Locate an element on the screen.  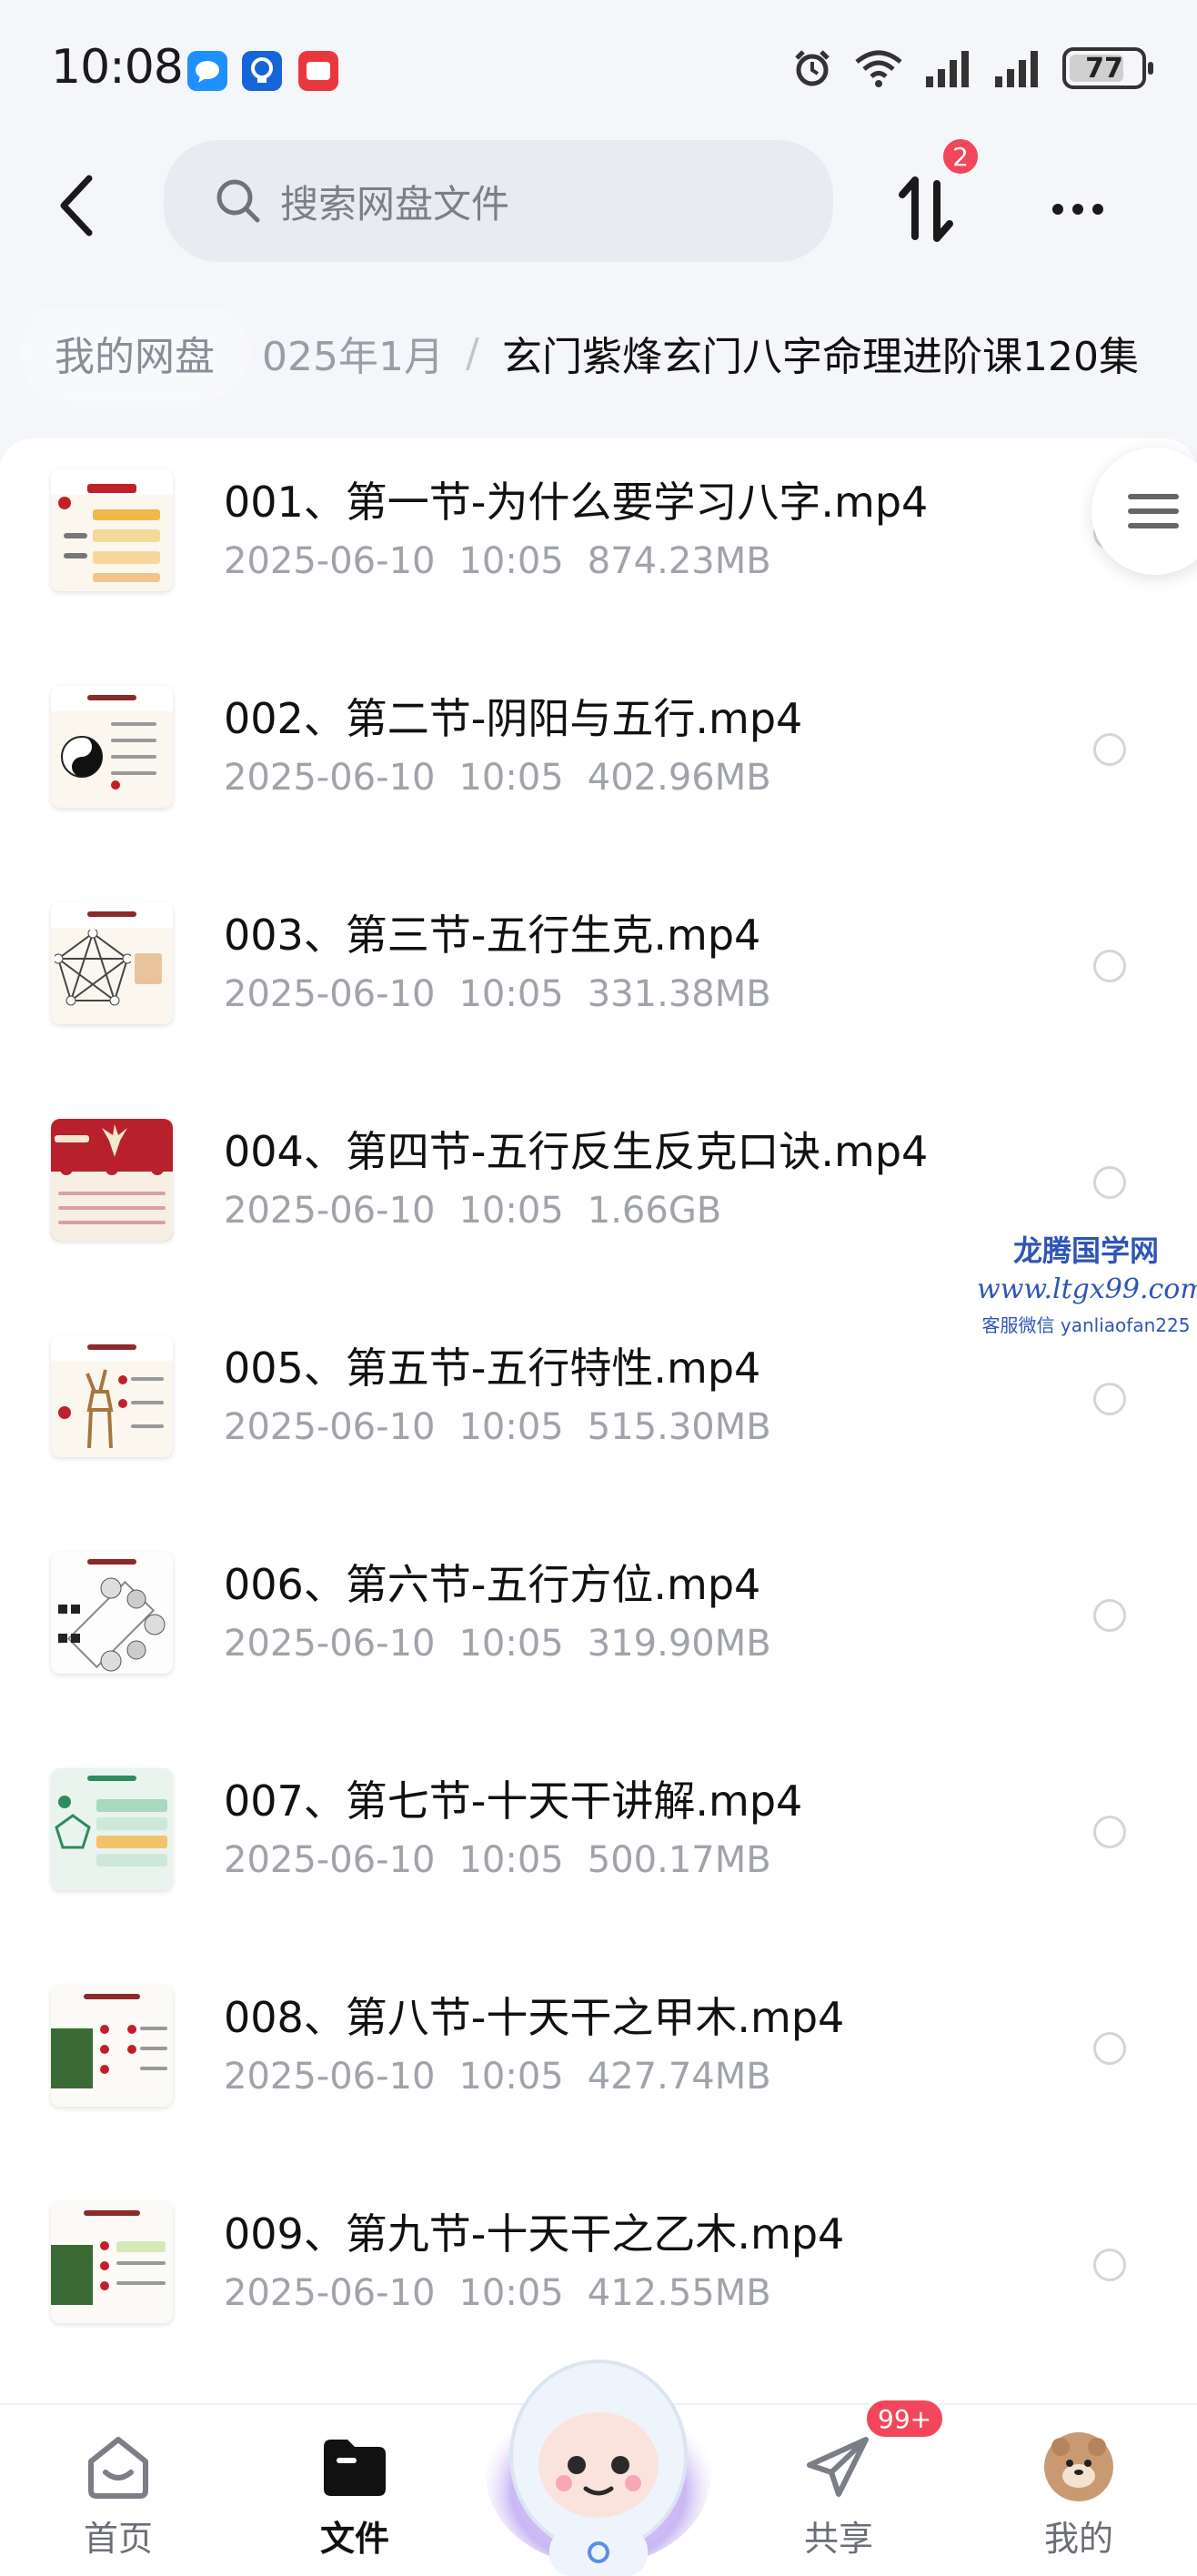
folder-icon is located at coordinates (354, 2466).